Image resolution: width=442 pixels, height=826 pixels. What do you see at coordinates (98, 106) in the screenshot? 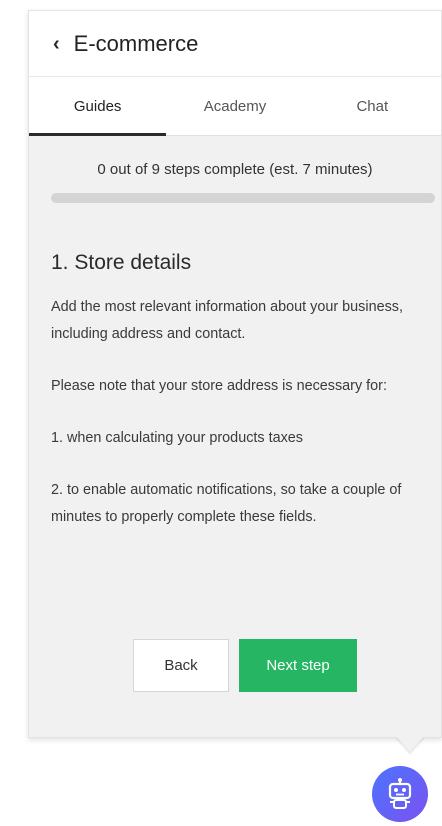
I see `tab-guides: Guides` at bounding box center [98, 106].